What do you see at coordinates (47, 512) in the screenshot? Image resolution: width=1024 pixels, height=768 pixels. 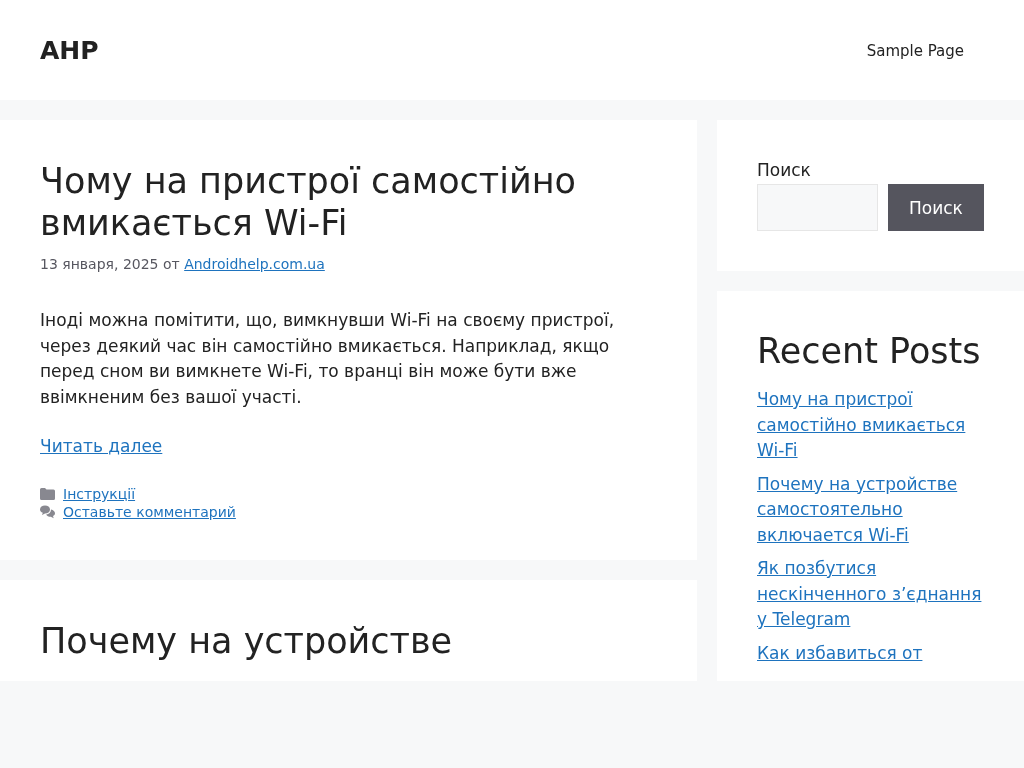 I see `comments-icon` at bounding box center [47, 512].